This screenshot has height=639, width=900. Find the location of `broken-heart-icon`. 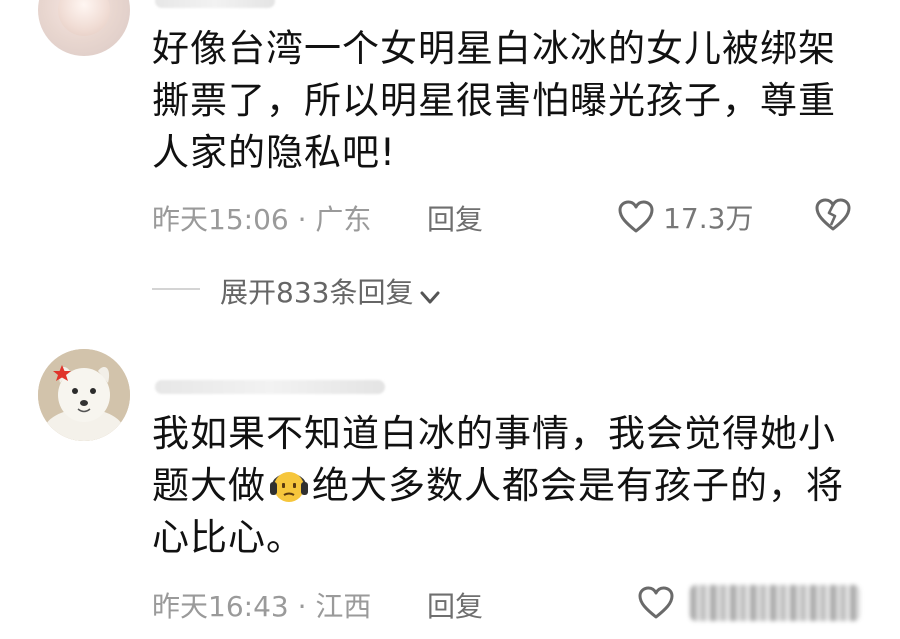

broken-heart-icon is located at coordinates (833, 214).